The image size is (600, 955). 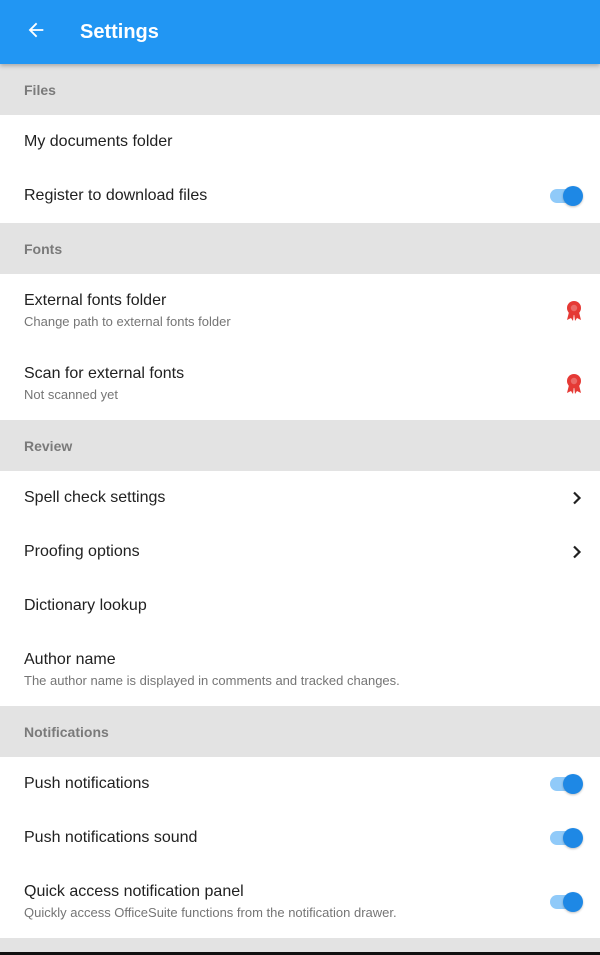 What do you see at coordinates (300, 784) in the screenshot?
I see `push-notifications-item: Push notifications` at bounding box center [300, 784].